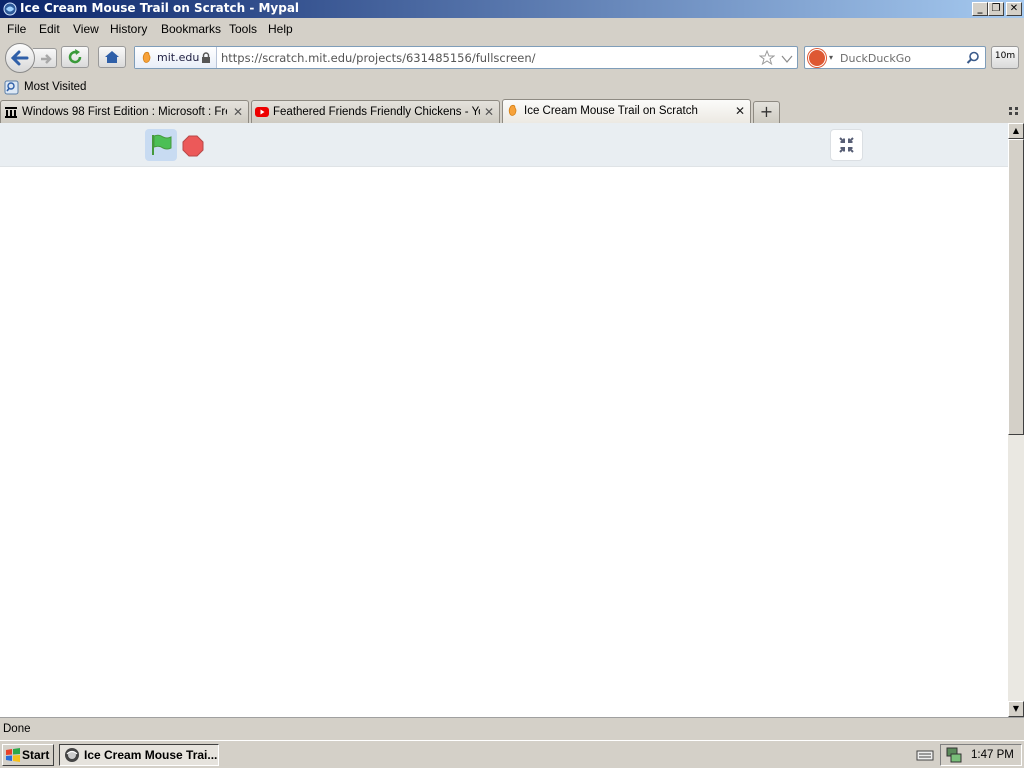  Describe the element at coordinates (128, 29) in the screenshot. I see `menu-history: History` at that location.